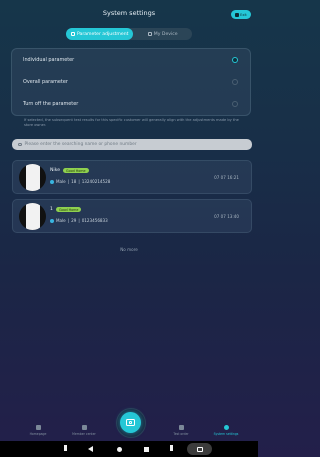 This screenshot has height=457, width=320. I want to click on no-more-label: No more, so click(129, 249).